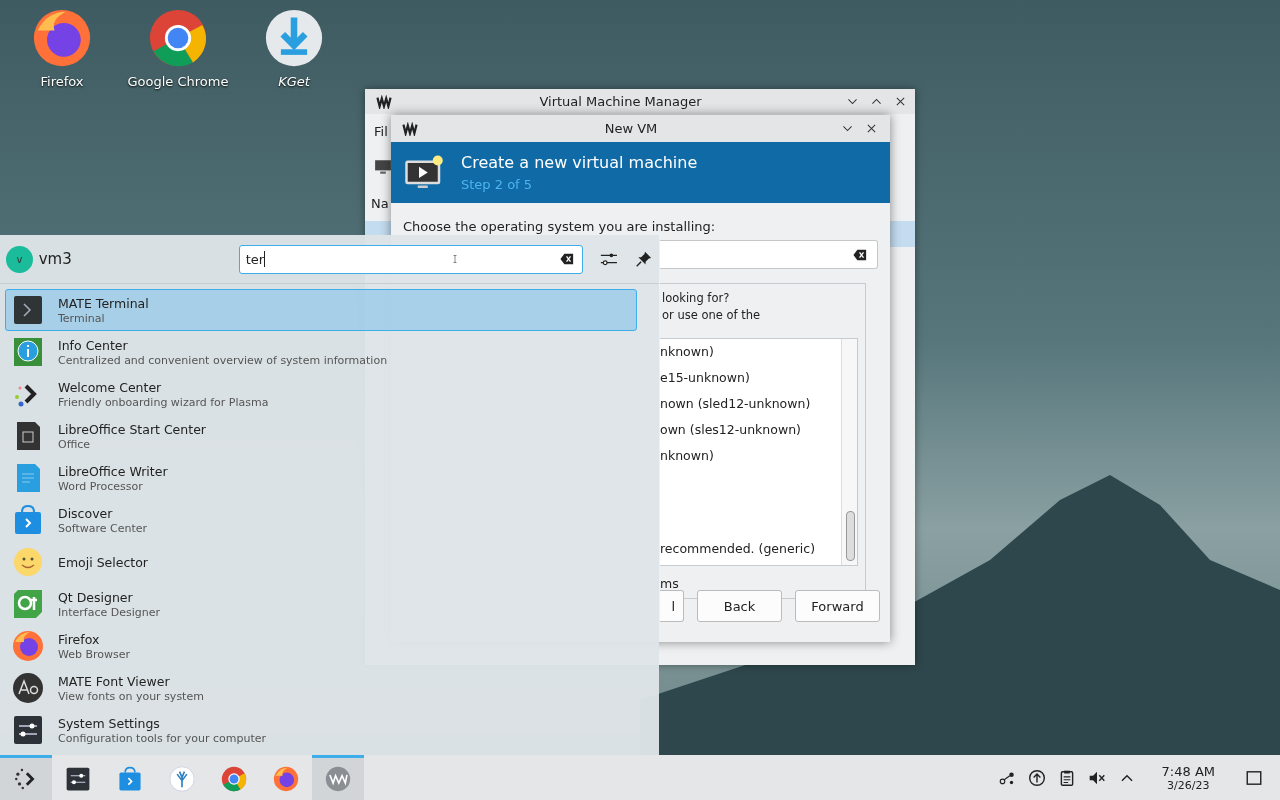 The width and height of the screenshot is (1280, 800). Describe the element at coordinates (131, 696) in the screenshot. I see `app-description: View fonts on your system` at that location.